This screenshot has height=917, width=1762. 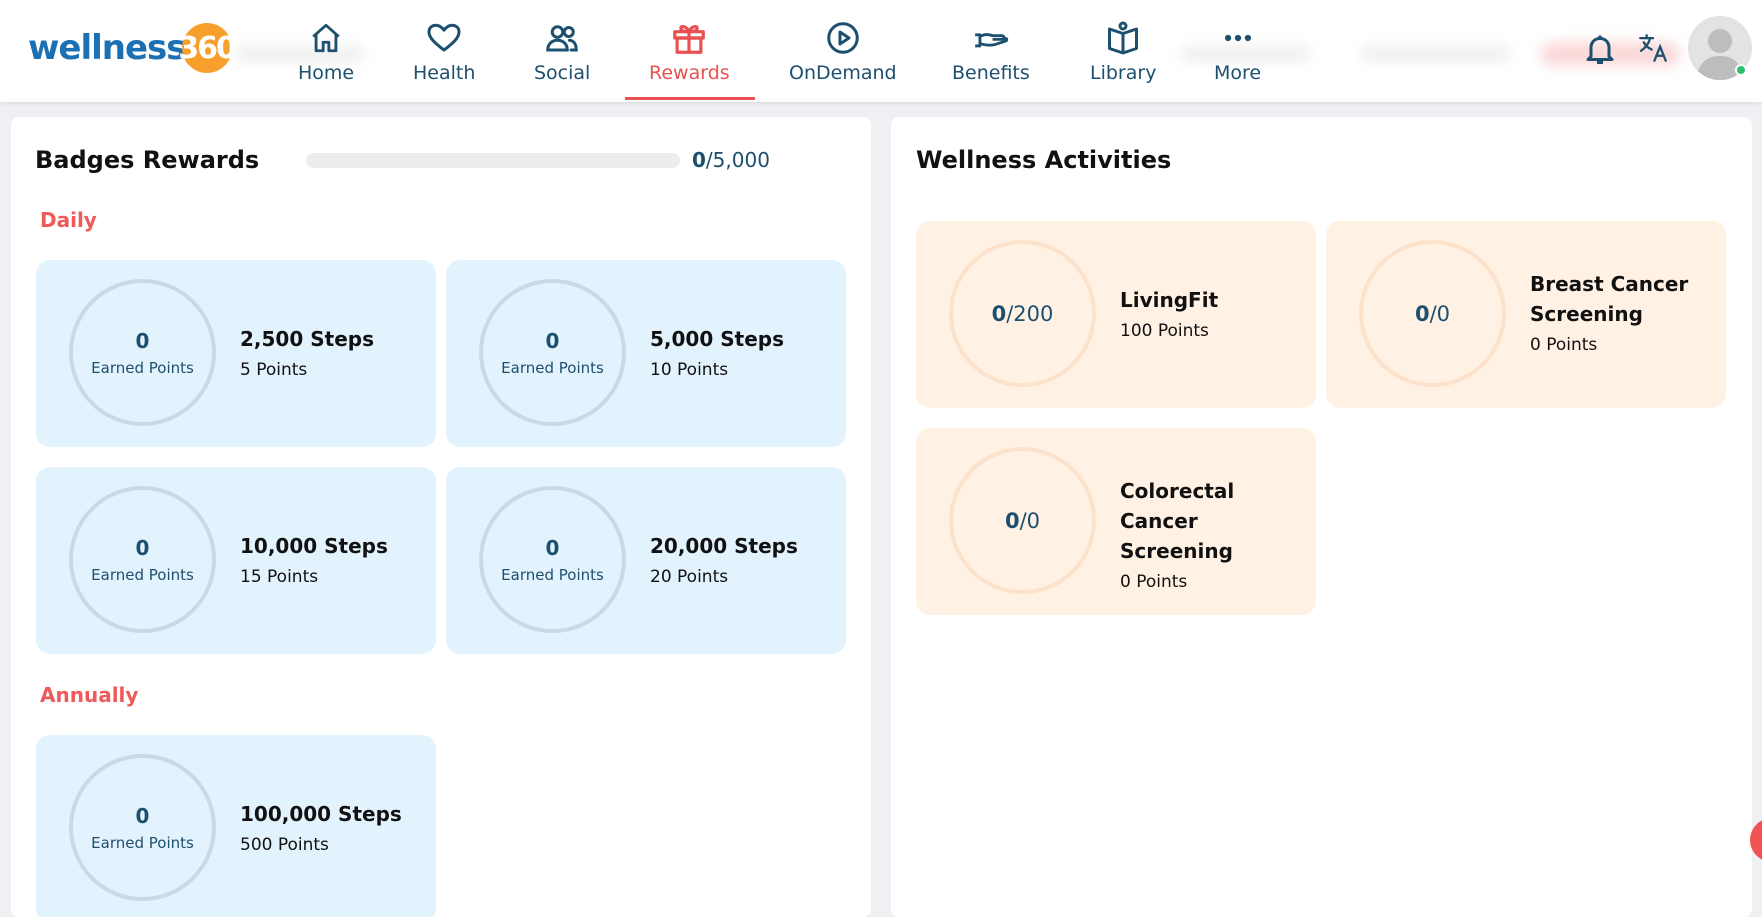 What do you see at coordinates (1238, 73) in the screenshot?
I see `nav-more-label: More` at bounding box center [1238, 73].